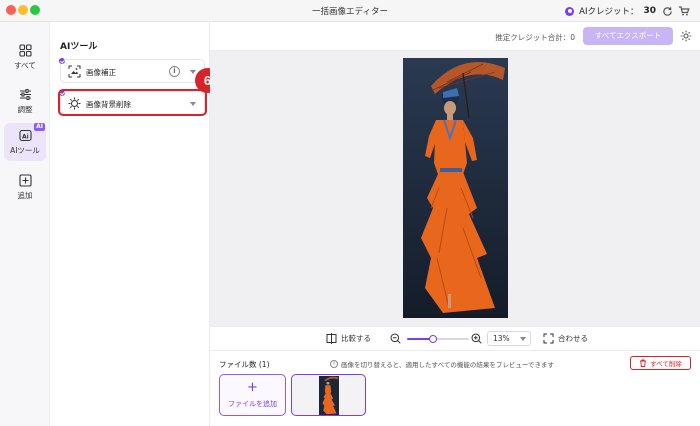 The height and width of the screenshot is (426, 700). Describe the element at coordinates (74, 71) in the screenshot. I see `image-enhance-icon` at that location.